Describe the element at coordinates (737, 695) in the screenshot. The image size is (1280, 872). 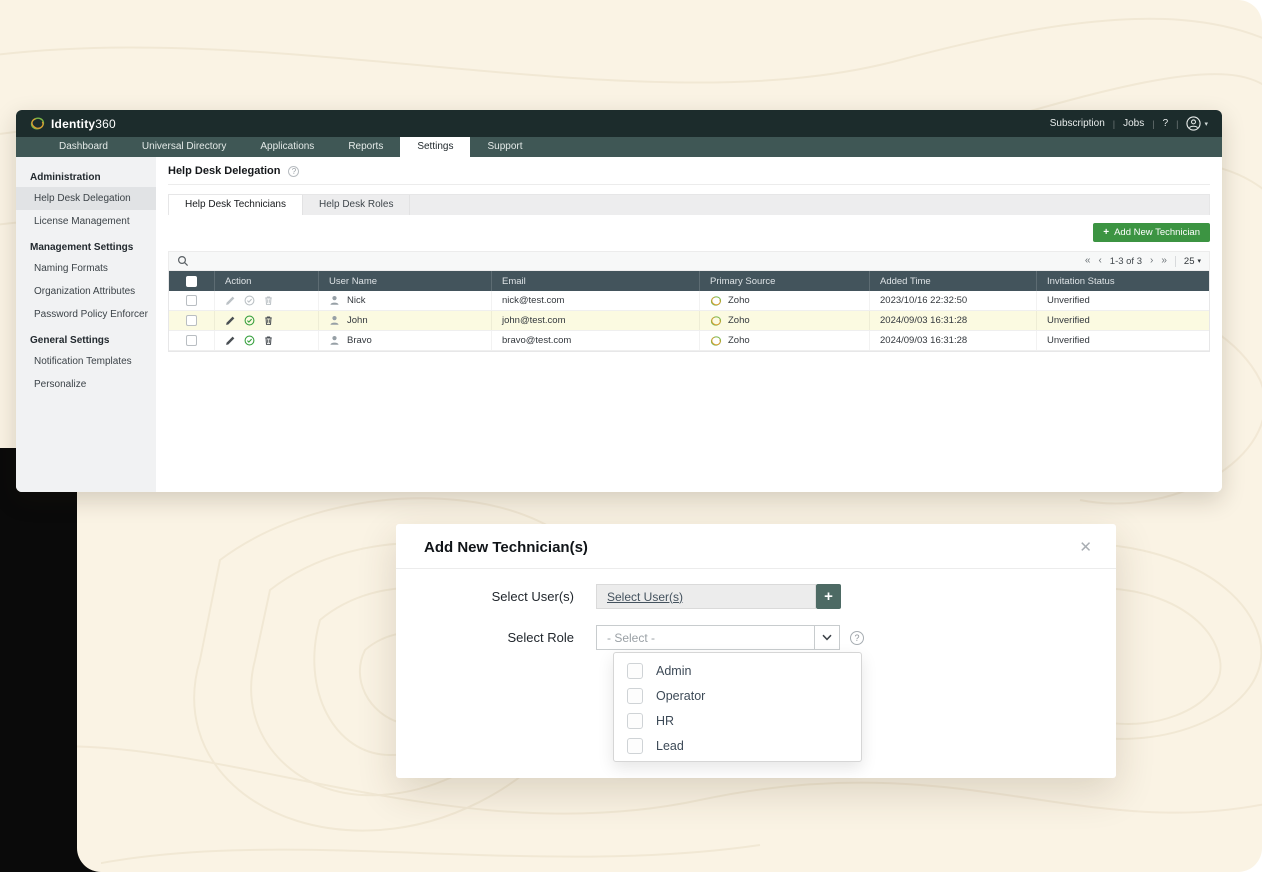
I see `role-option-operator: Operator` at that location.